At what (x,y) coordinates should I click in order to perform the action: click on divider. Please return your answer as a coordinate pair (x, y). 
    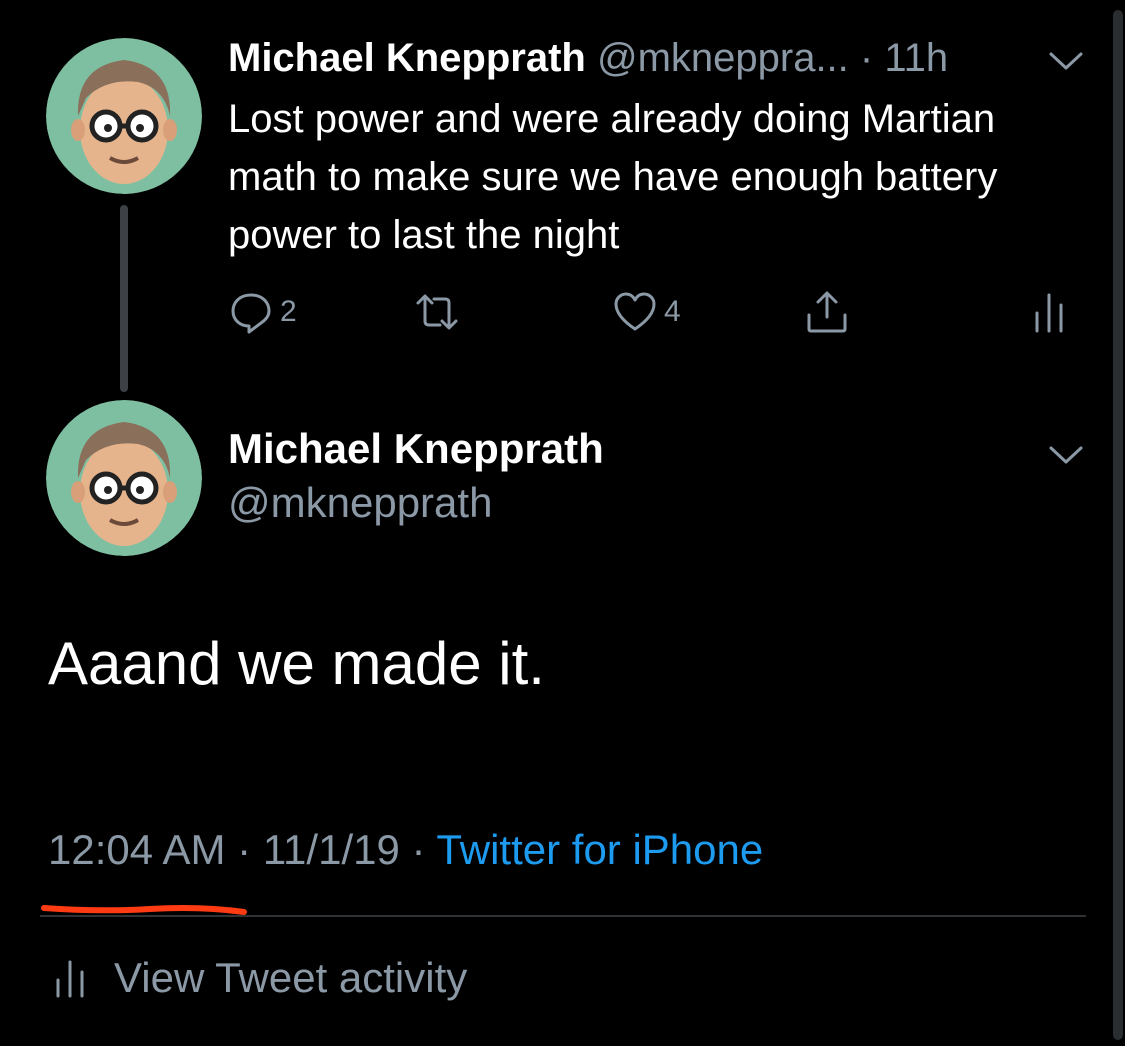
    Looking at the image, I should click on (563, 916).